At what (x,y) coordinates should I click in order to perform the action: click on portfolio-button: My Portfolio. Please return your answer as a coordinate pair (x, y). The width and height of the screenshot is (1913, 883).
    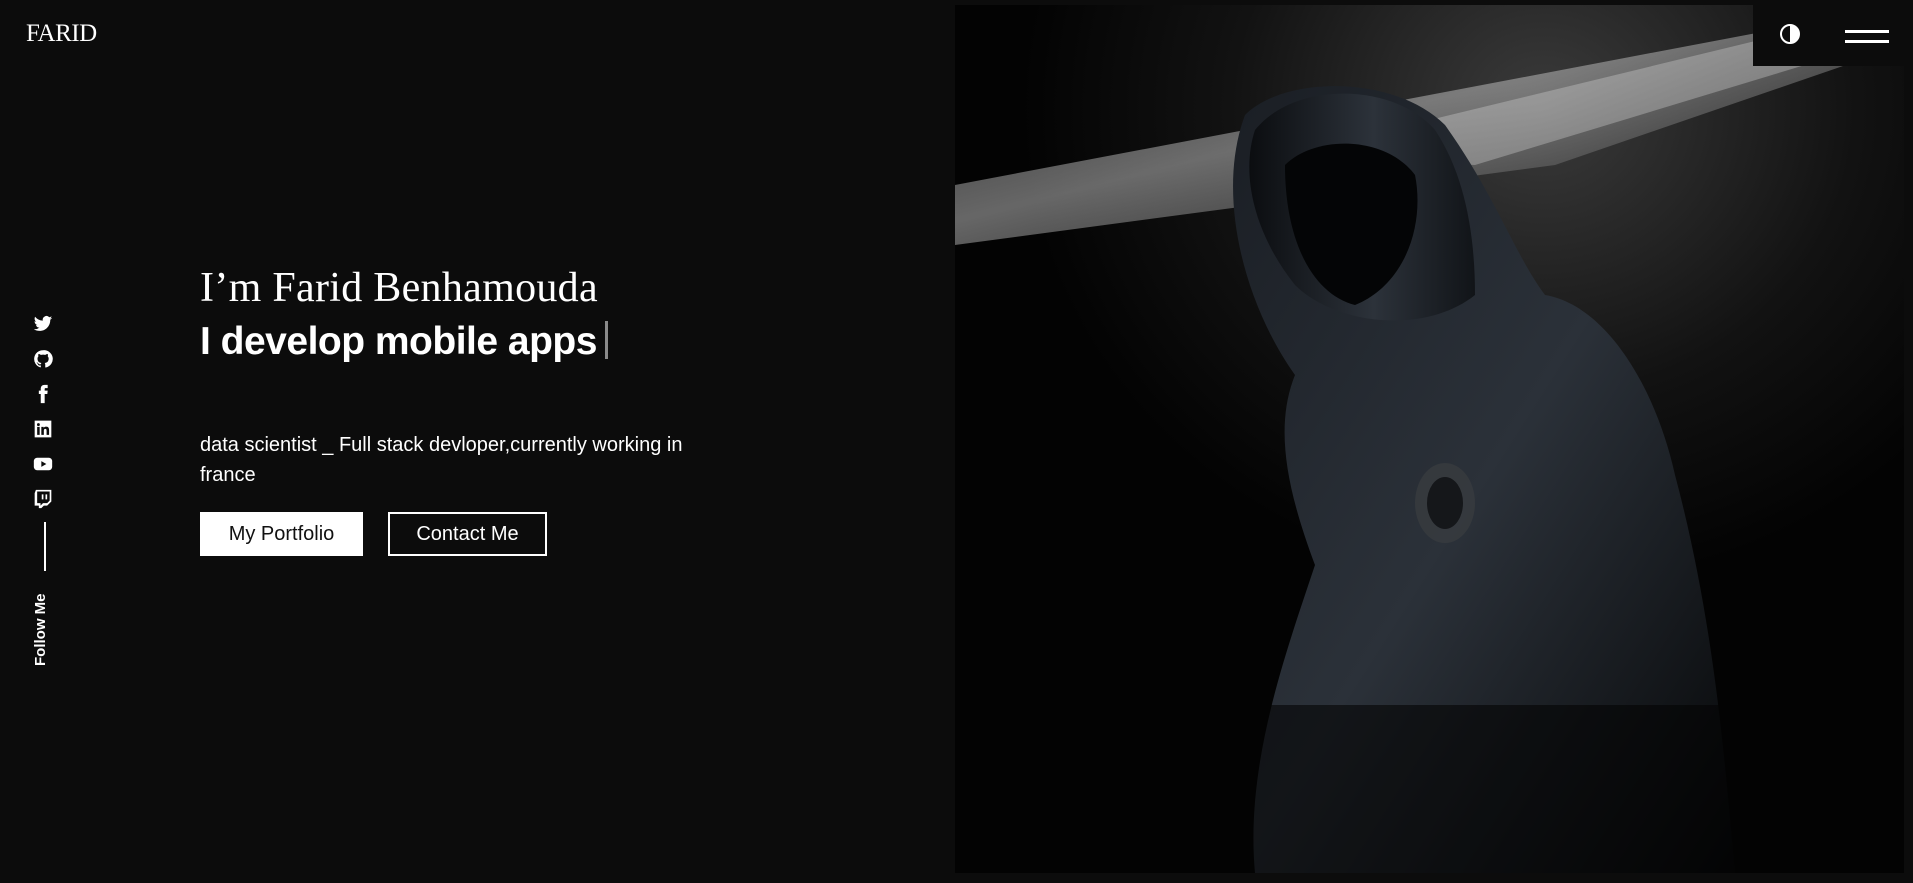
    Looking at the image, I should click on (281, 534).